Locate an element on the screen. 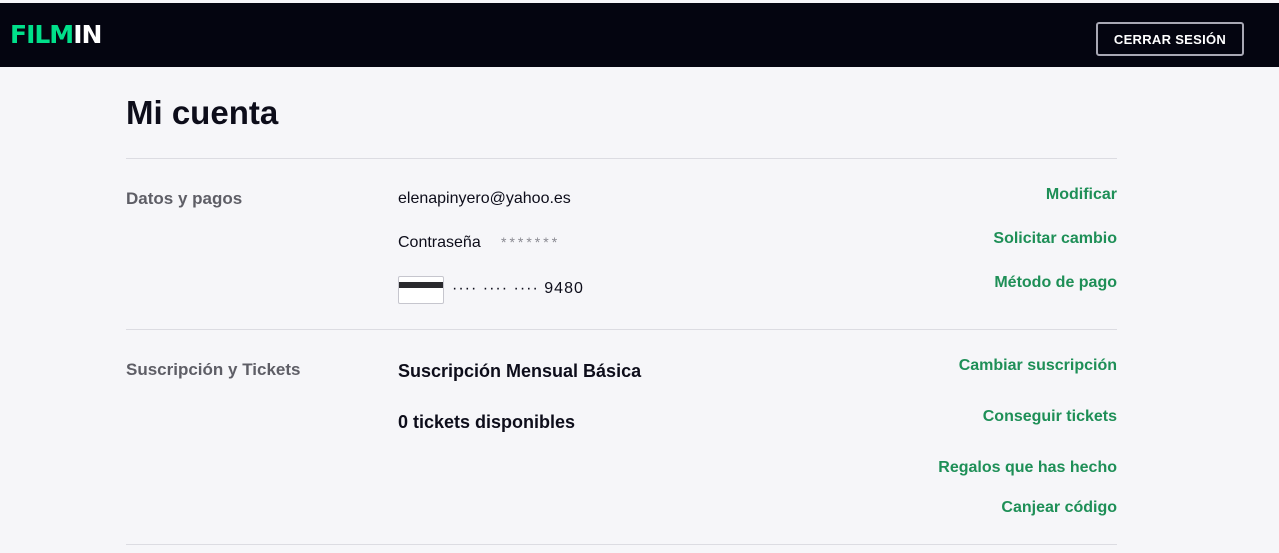 This screenshot has height=553, width=1279. divider-top is located at coordinates (621, 158).